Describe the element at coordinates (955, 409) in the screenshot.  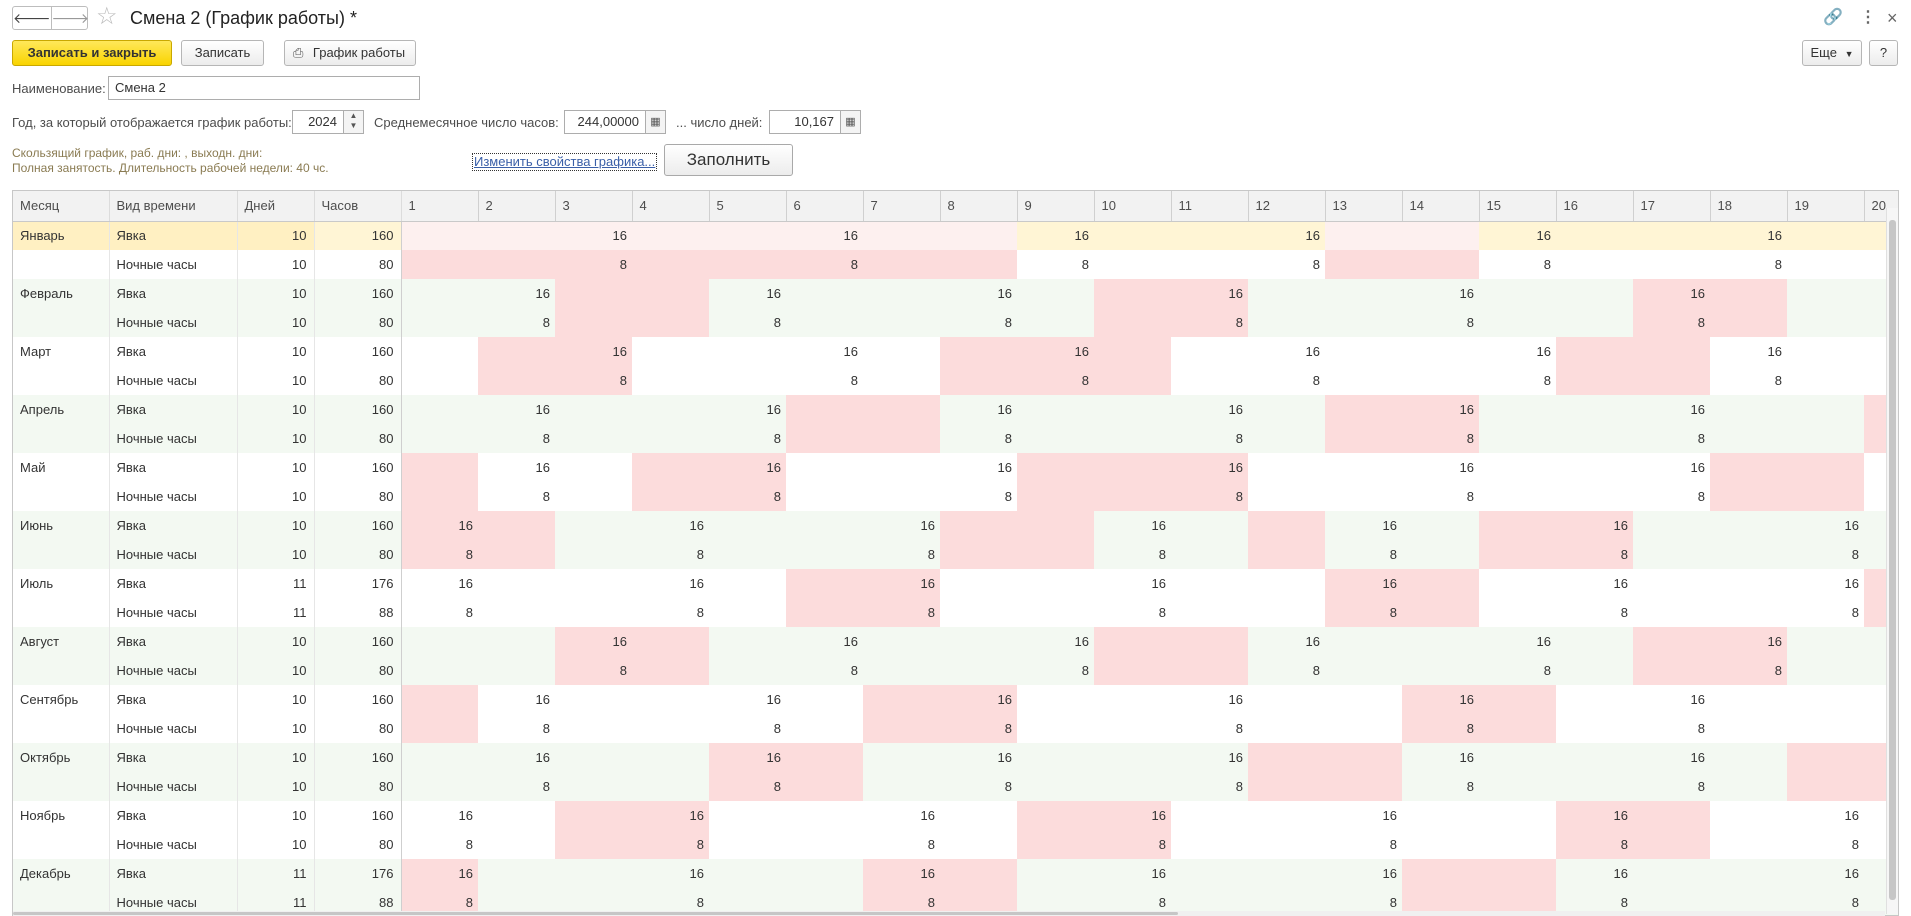
I see `table-row: Апрель Явка 10 160 16 16 16 16 16 16` at that location.